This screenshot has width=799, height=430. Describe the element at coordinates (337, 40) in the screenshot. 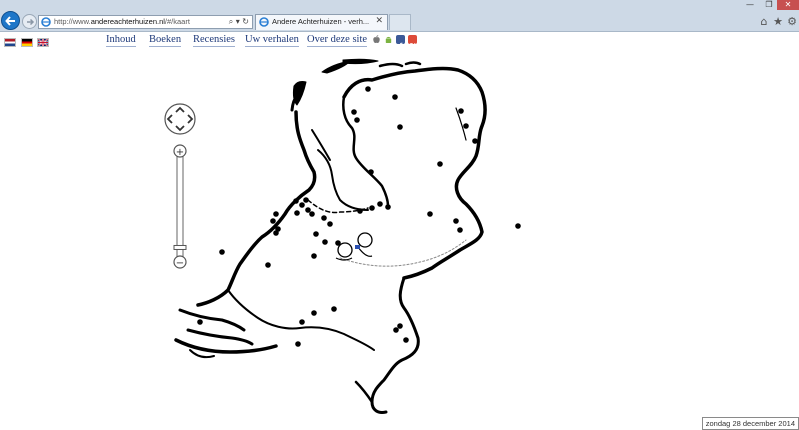

I see `menu-over-deze-site: Over deze site` at that location.